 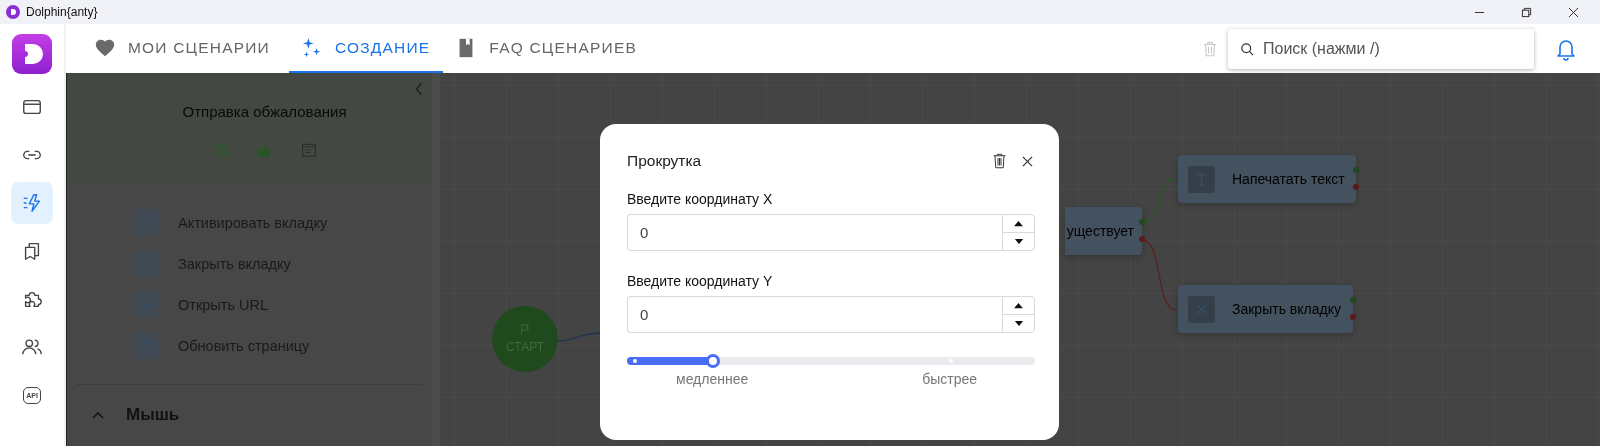 What do you see at coordinates (264, 111) in the screenshot?
I see `scenario-title: Отправка обжалования` at bounding box center [264, 111].